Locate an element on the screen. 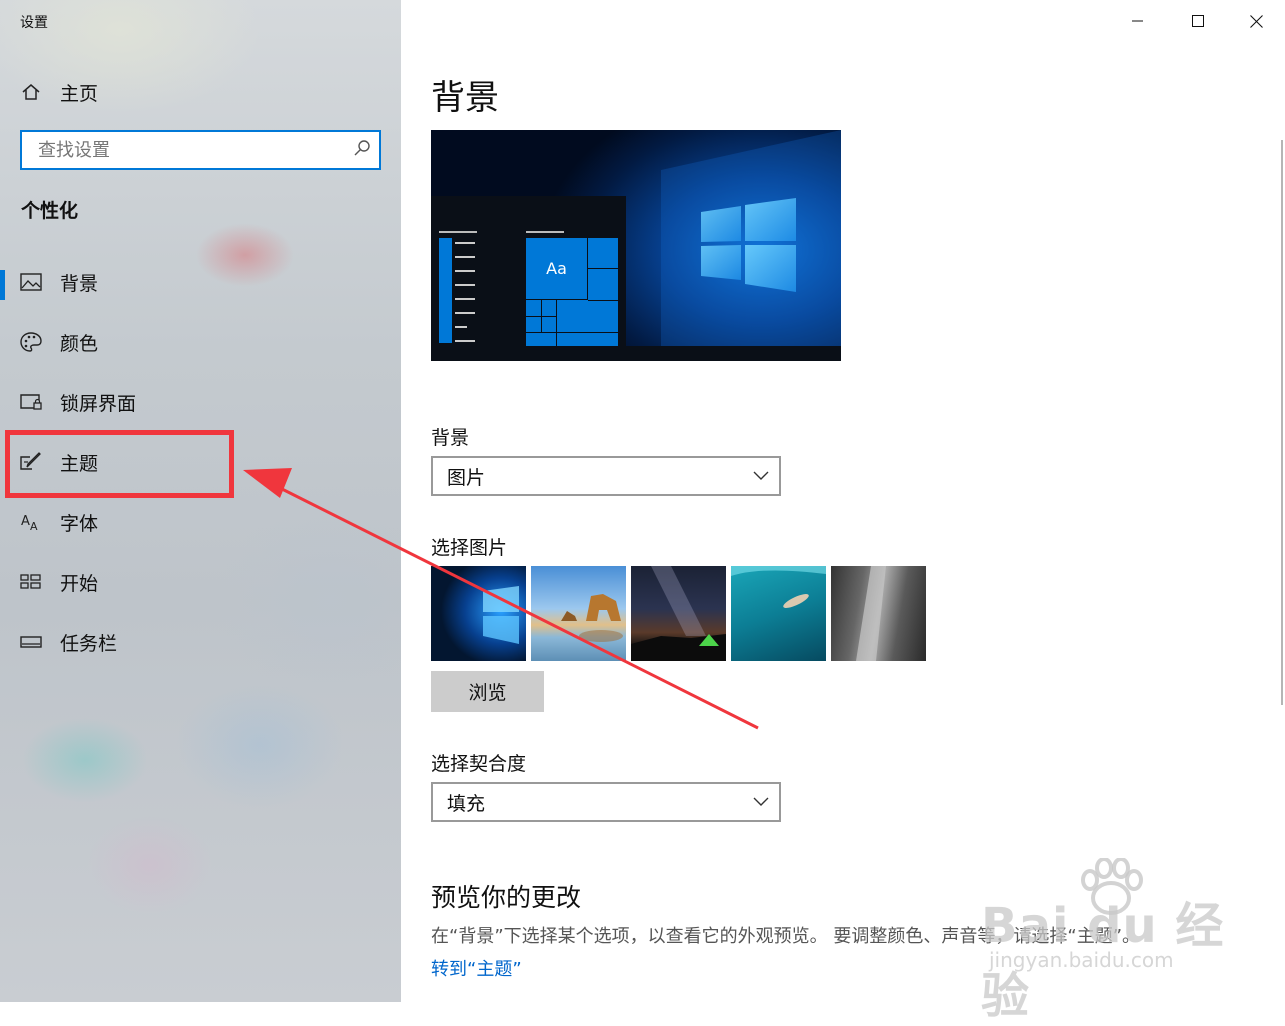 The width and height of the screenshot is (1285, 1026). sidebar-item-home: 主页 is located at coordinates (200, 92).